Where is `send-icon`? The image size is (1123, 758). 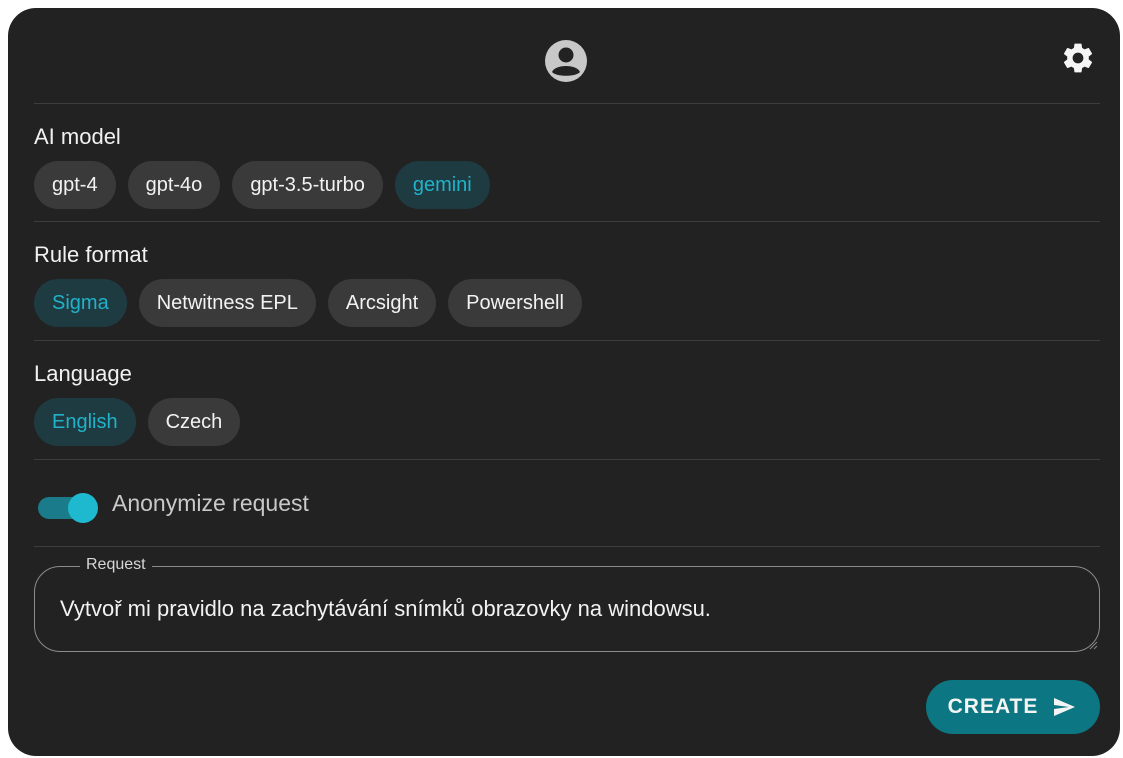
send-icon is located at coordinates (1065, 707).